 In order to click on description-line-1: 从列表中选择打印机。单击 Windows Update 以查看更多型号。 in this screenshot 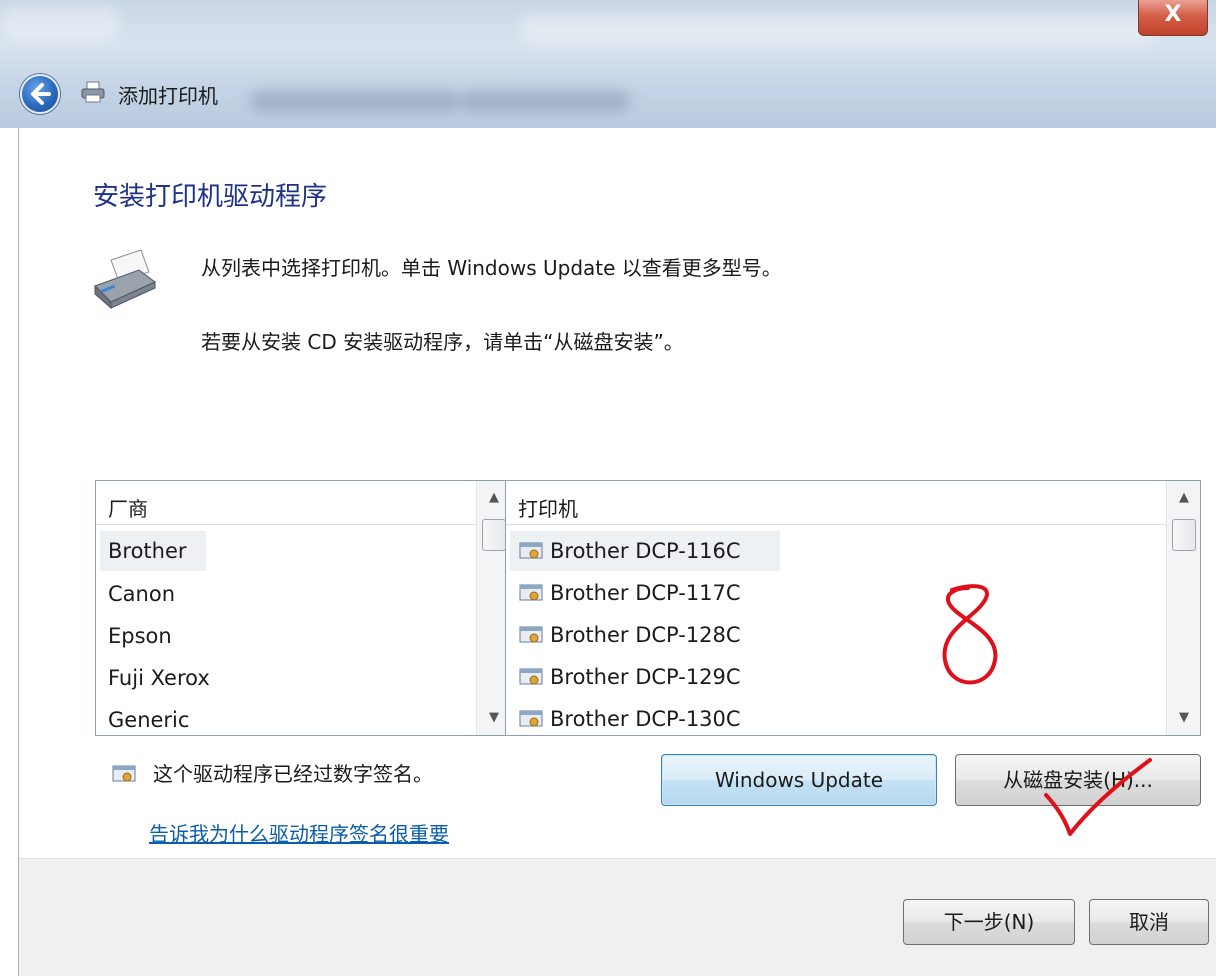, I will do `click(491, 268)`.